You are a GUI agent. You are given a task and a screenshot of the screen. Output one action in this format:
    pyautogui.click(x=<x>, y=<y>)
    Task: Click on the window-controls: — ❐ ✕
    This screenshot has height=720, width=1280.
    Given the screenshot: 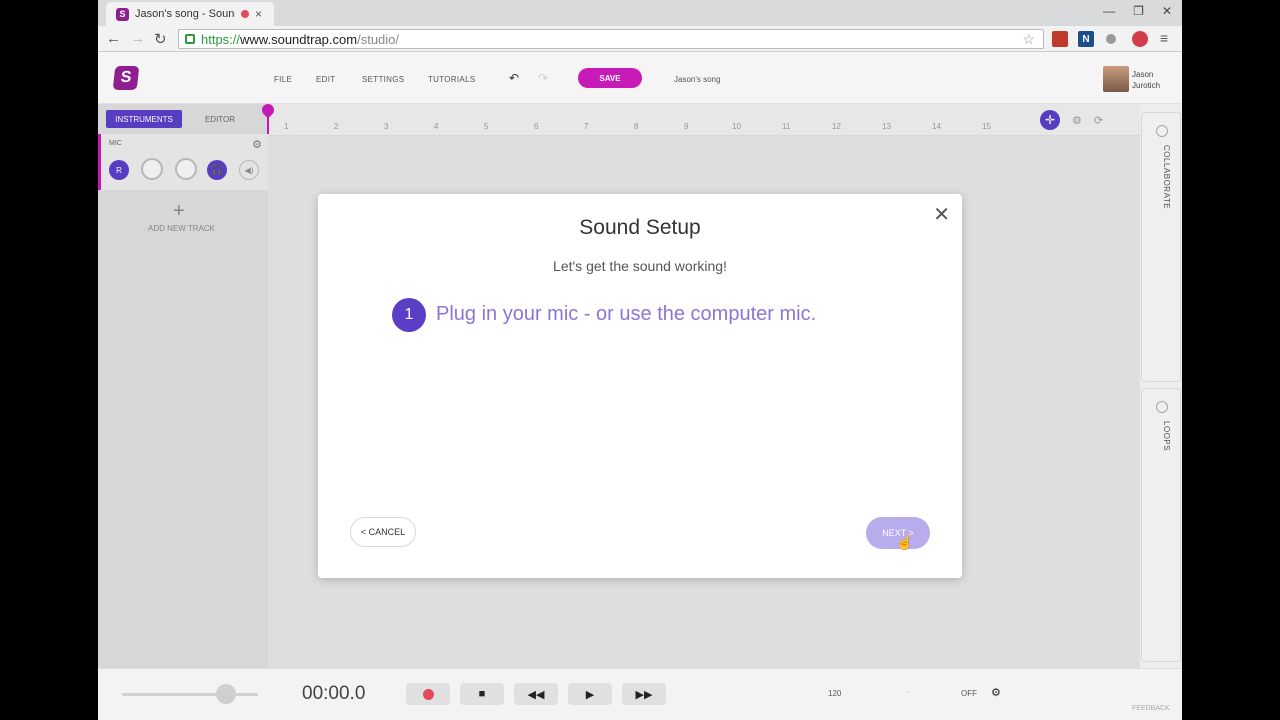 What is the action you would take?
    pyautogui.click(x=1137, y=11)
    